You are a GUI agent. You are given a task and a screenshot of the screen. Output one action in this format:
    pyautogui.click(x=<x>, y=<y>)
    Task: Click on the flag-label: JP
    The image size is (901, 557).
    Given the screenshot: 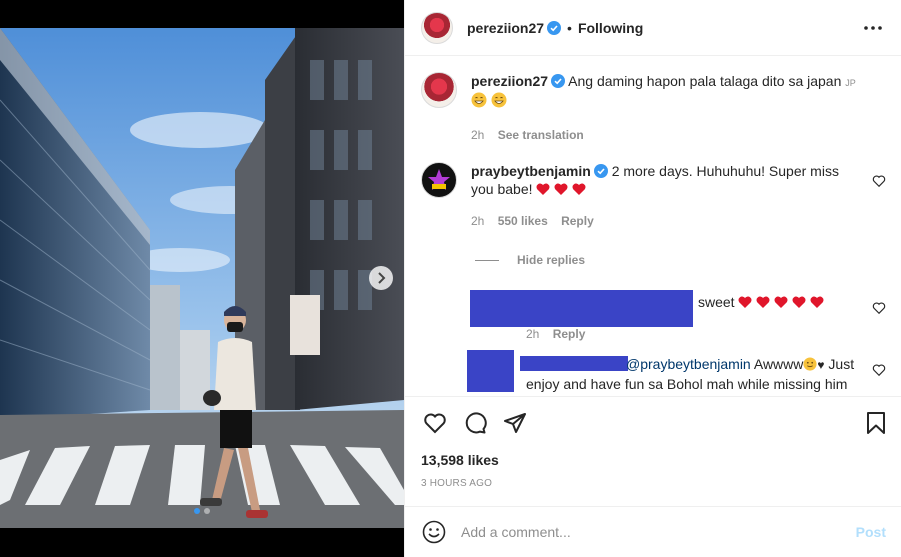 What is the action you would take?
    pyautogui.click(x=850, y=83)
    